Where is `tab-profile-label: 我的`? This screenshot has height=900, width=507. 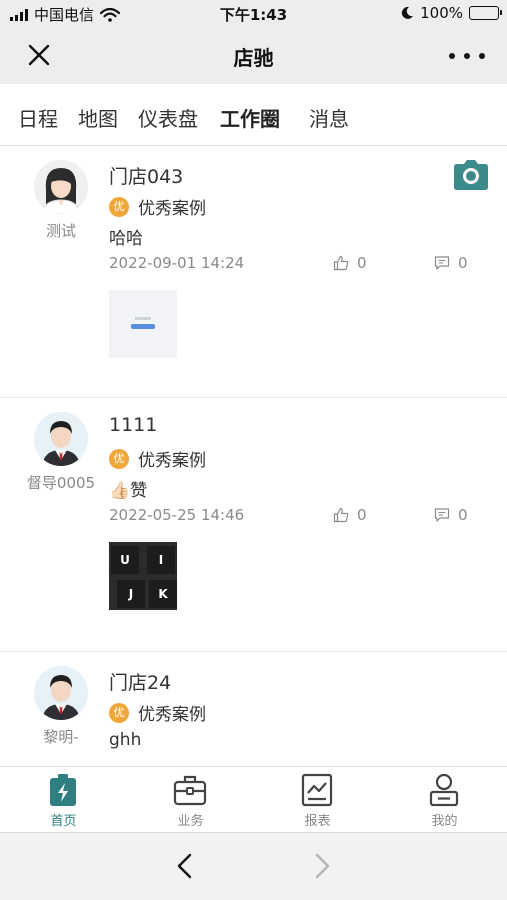 tab-profile-label: 我的 is located at coordinates (444, 821).